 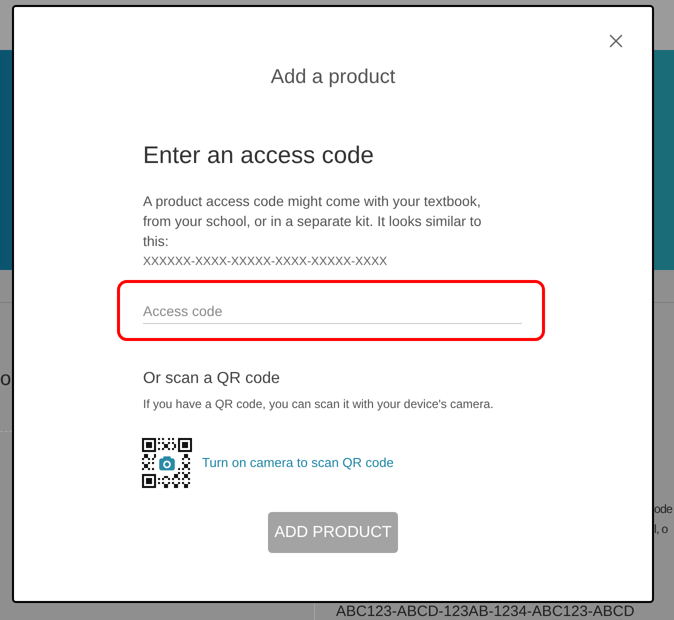 What do you see at coordinates (332, 311) in the screenshot?
I see `access-code-field: Access code` at bounding box center [332, 311].